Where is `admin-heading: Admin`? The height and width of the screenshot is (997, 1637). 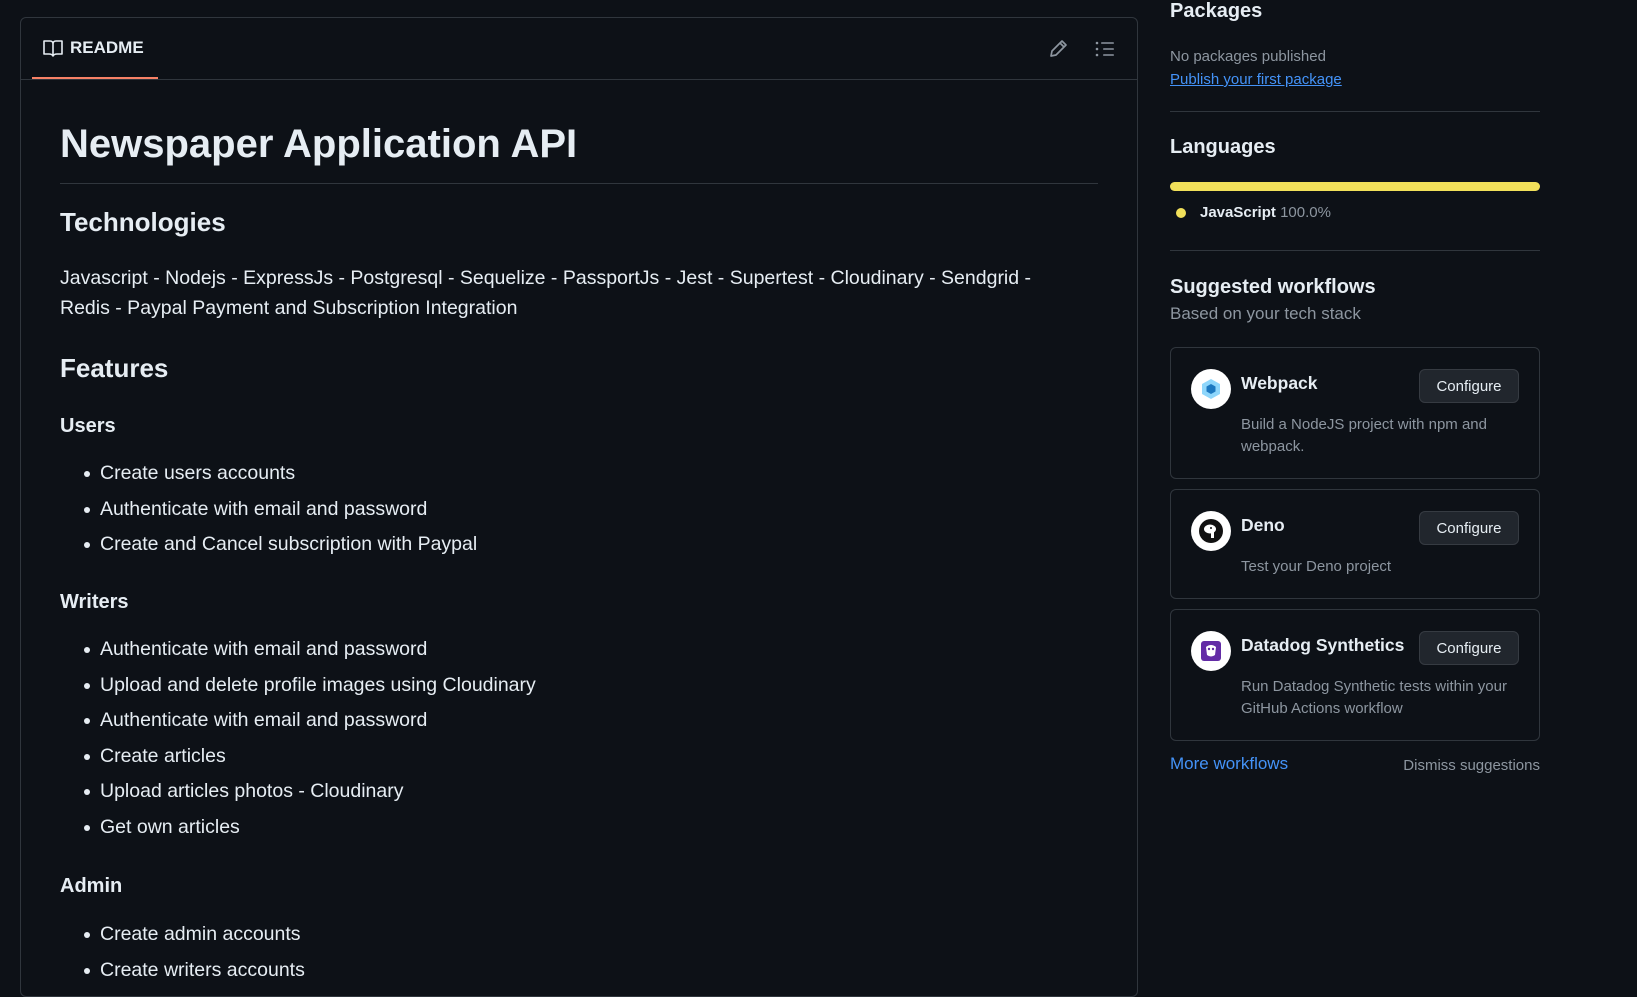
admin-heading: Admin is located at coordinates (91, 886).